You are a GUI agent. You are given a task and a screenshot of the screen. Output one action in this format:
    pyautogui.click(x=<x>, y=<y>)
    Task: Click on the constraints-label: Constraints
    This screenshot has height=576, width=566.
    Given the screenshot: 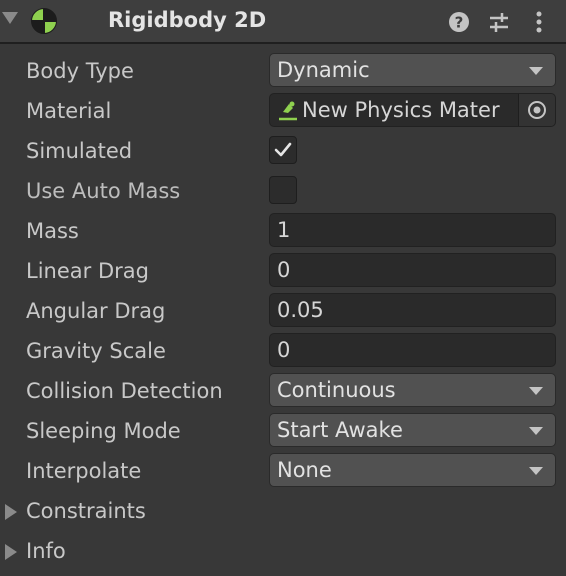 What is the action you would take?
    pyautogui.click(x=86, y=511)
    